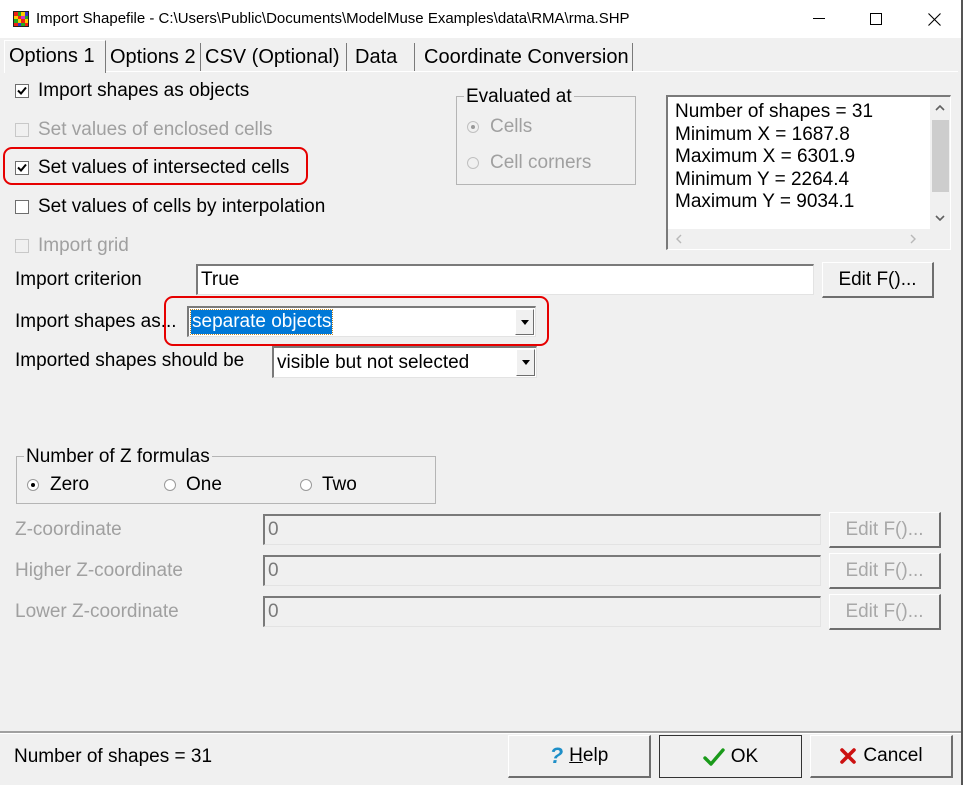  I want to click on minimize-button, so click(819, 19).